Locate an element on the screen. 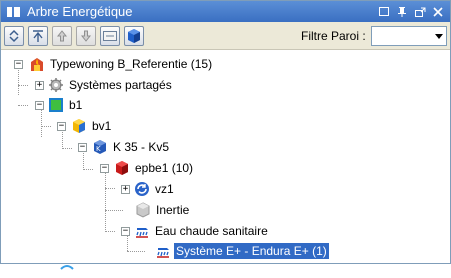 The image size is (451, 278). tree-node-systemes-partages: Systèmes partagés is located at coordinates (111, 85).